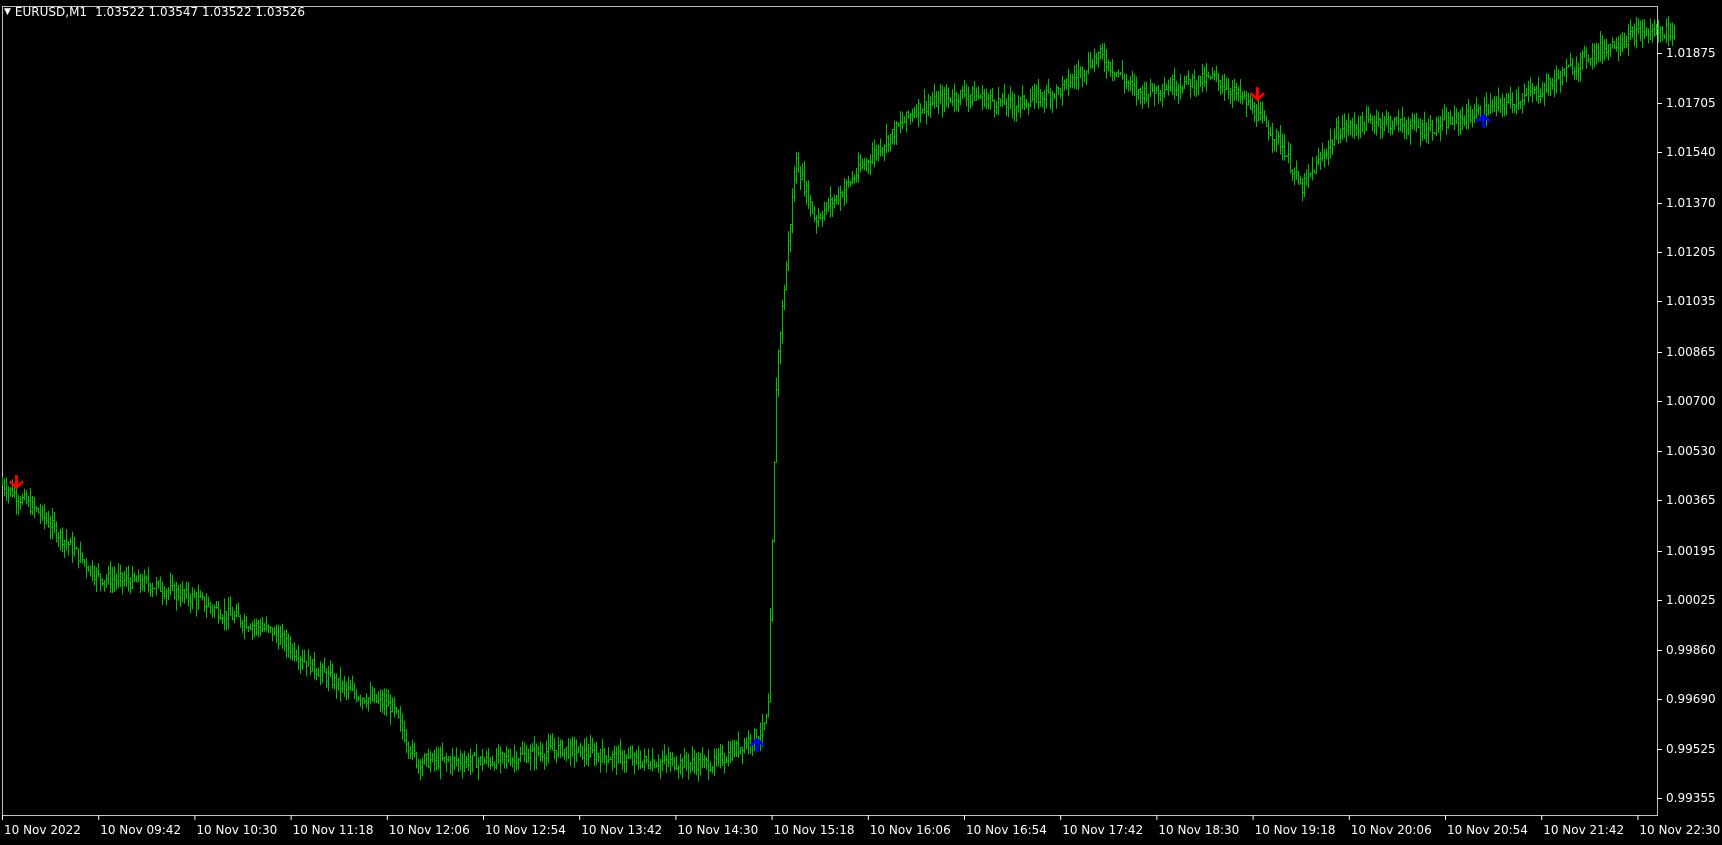  What do you see at coordinates (1691, 451) in the screenshot?
I see `y-tick-label: 1.00530` at bounding box center [1691, 451].